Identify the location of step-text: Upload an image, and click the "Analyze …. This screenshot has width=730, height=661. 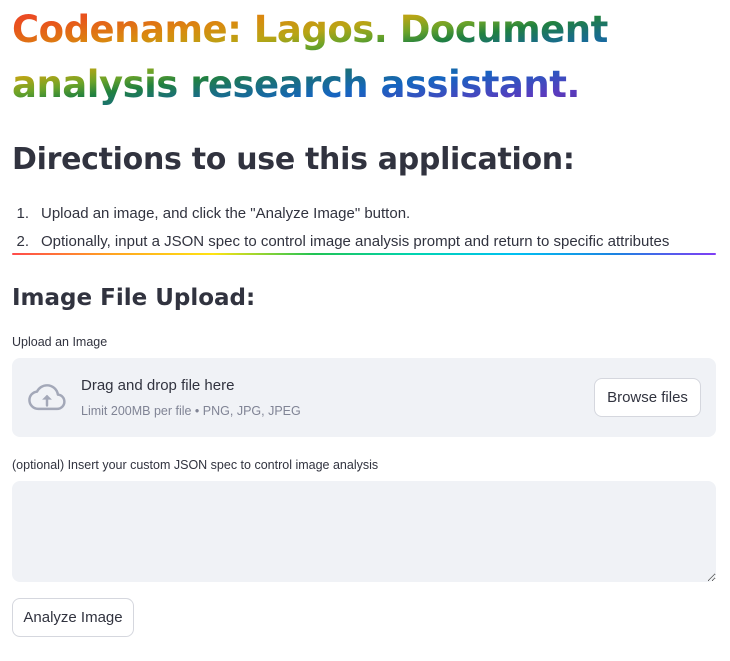
(226, 213).